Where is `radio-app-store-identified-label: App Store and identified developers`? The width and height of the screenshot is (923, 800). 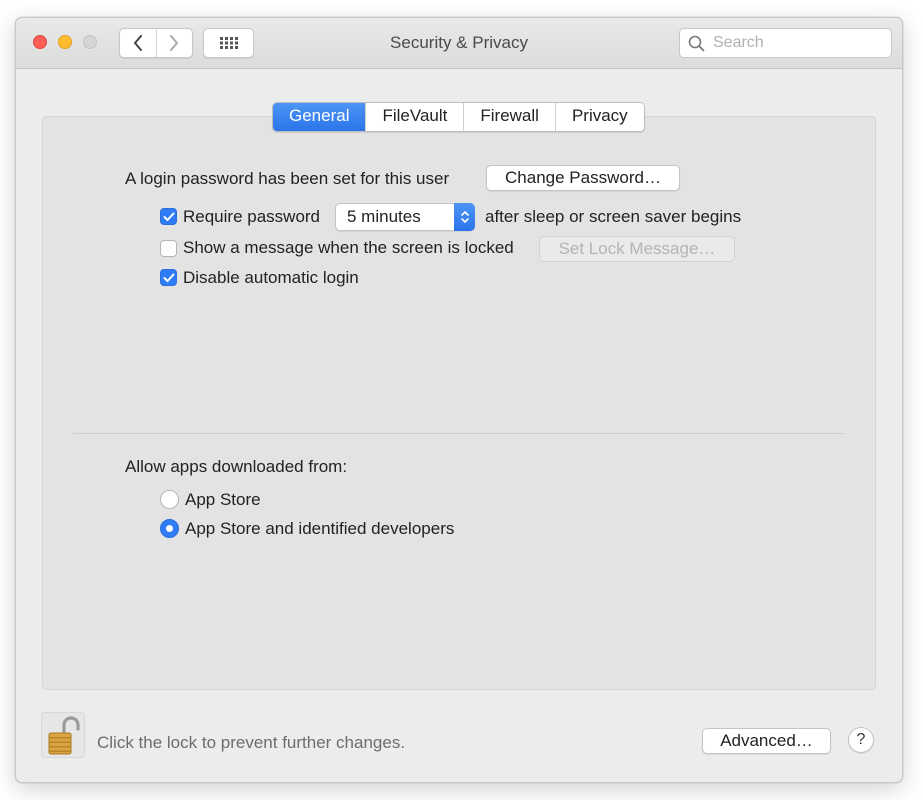
radio-app-store-identified-label: App Store and identified developers is located at coordinates (320, 528).